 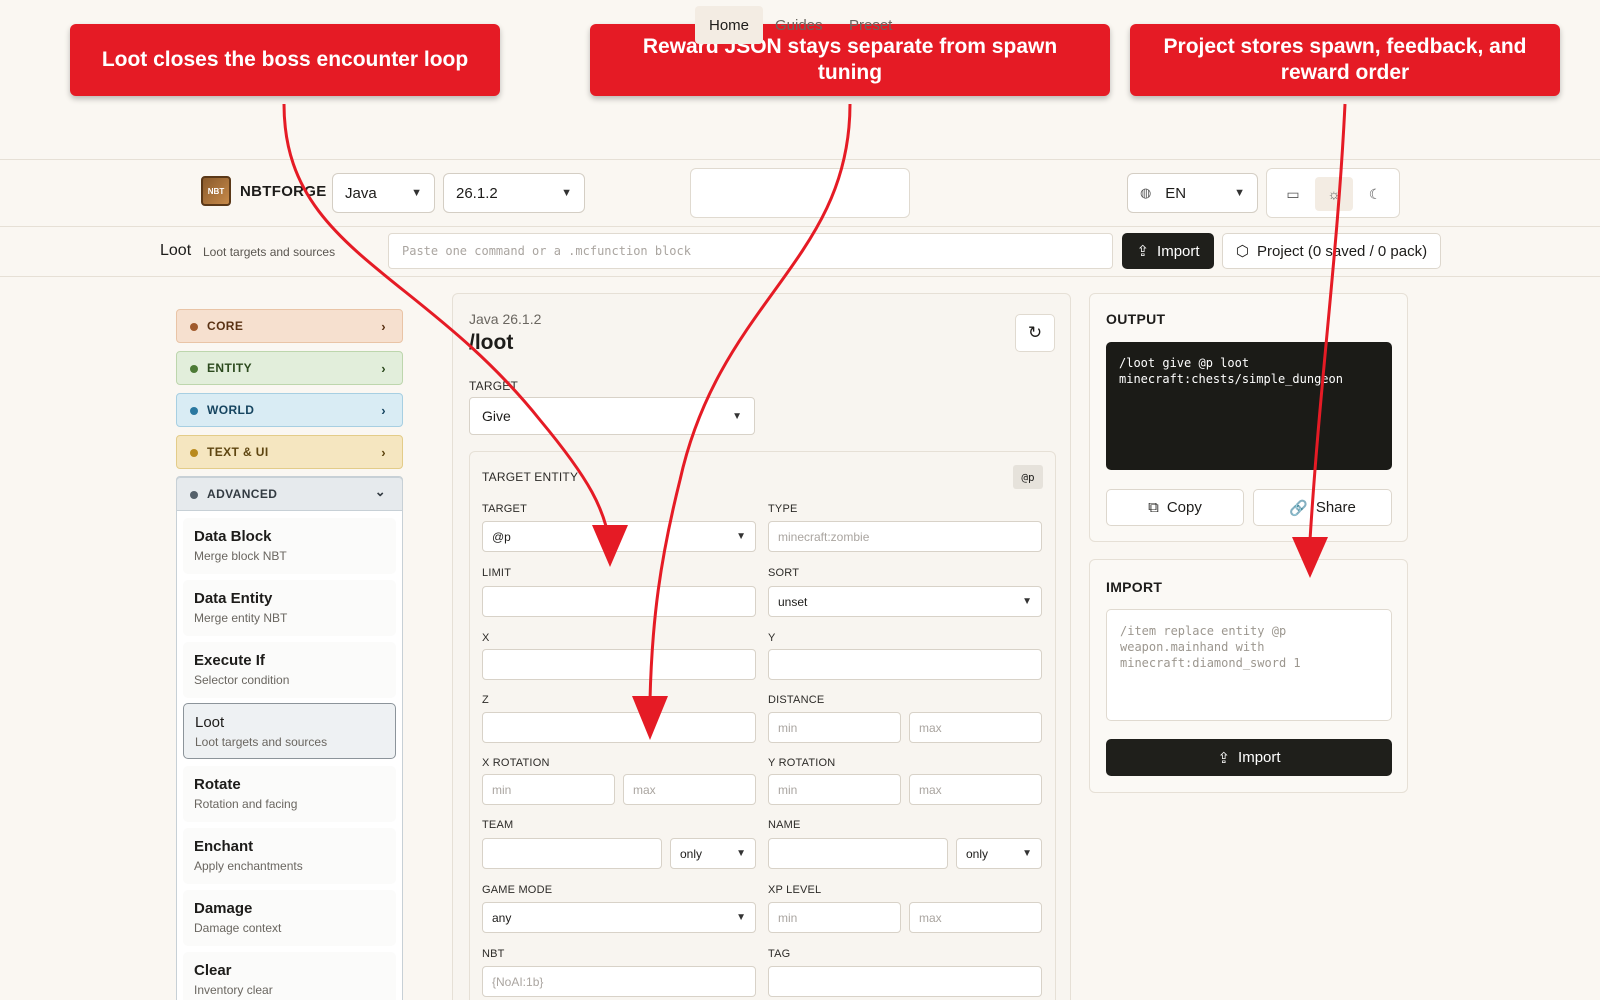 I want to click on sidebar-item-title: Data Block, so click(x=233, y=536).